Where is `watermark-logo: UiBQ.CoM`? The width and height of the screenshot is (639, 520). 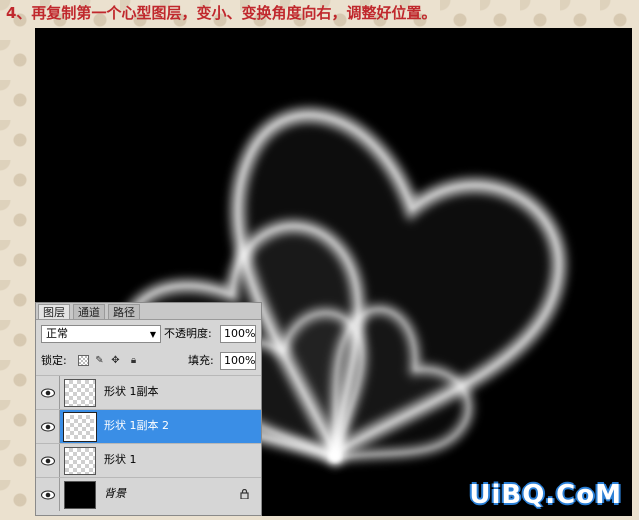 watermark-logo: UiBQ.CoM is located at coordinates (545, 495).